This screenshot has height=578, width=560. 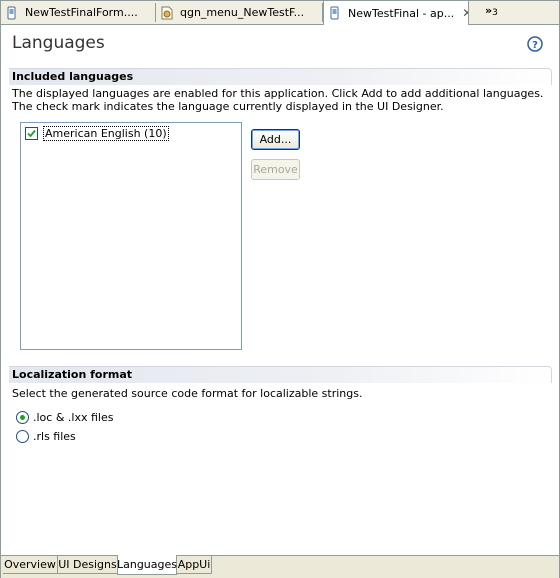 I want to click on included-languages-header: Included languages, so click(x=280, y=76).